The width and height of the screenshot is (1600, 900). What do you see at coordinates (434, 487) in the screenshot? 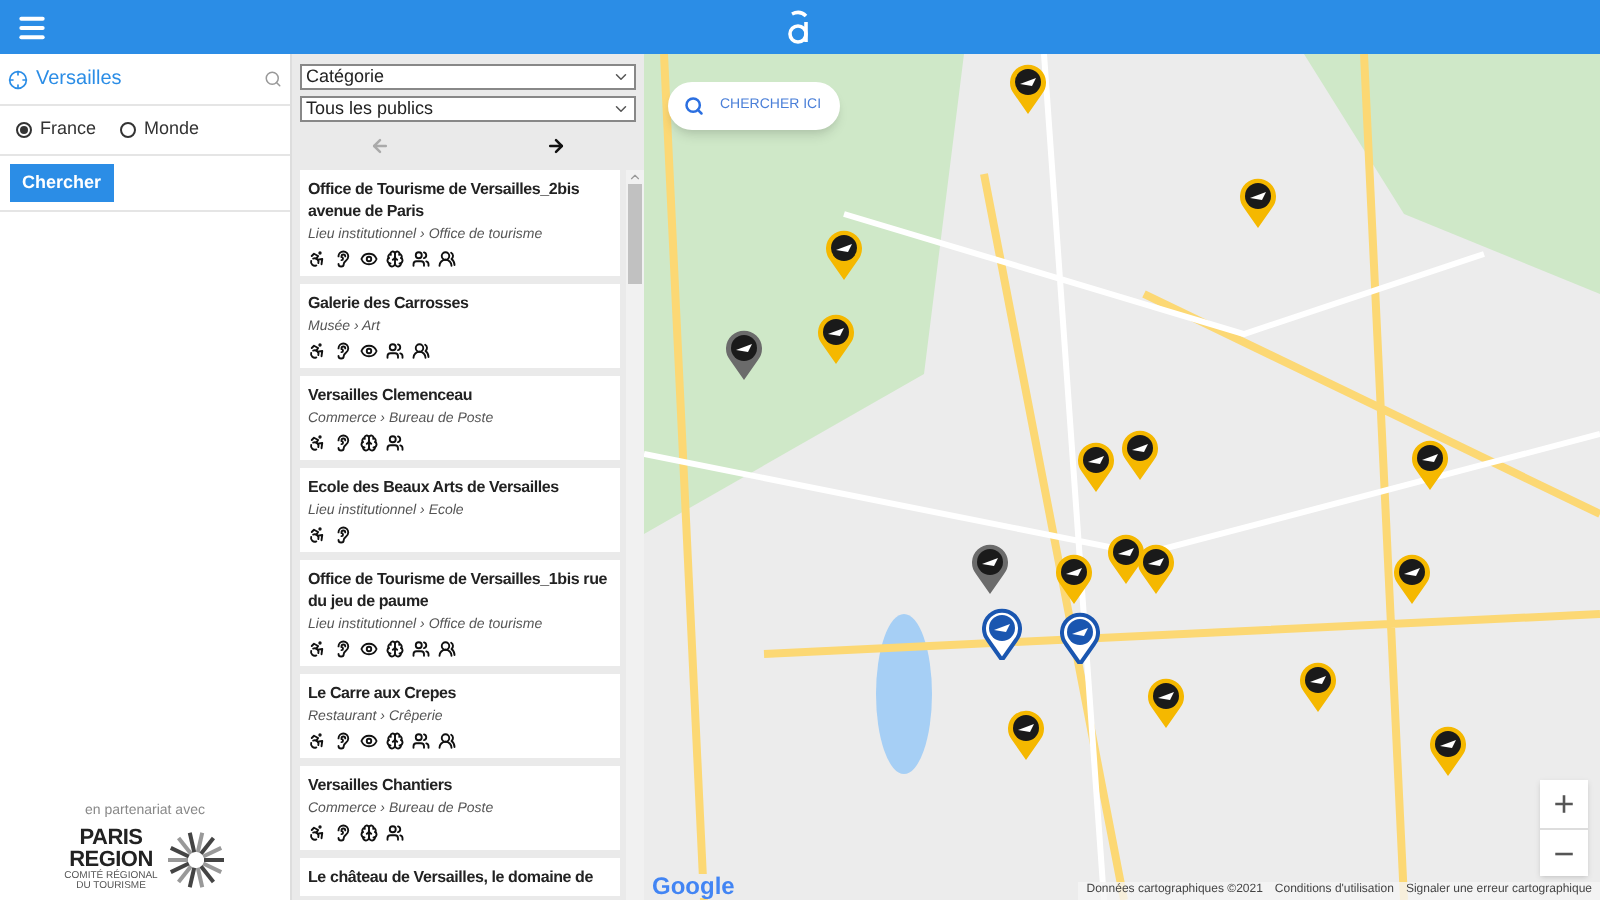
I see `result-title: Ecole des Beaux Arts de Versailles` at bounding box center [434, 487].